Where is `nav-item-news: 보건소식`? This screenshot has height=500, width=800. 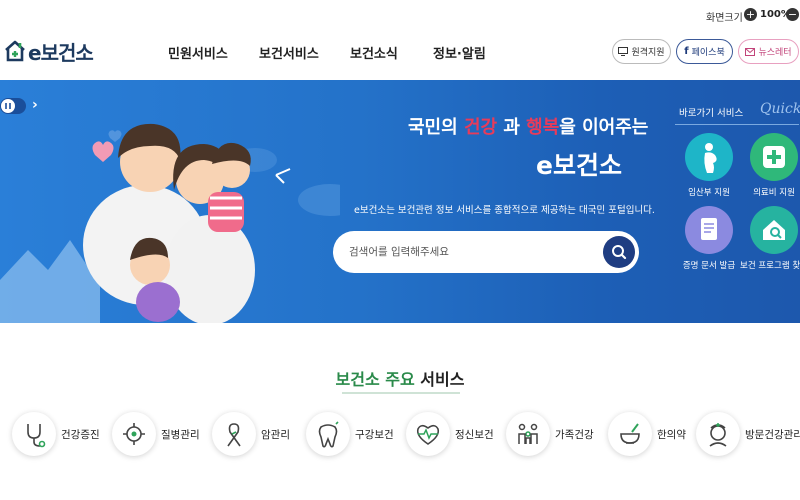
nav-item-news: 보건소식 is located at coordinates (374, 52).